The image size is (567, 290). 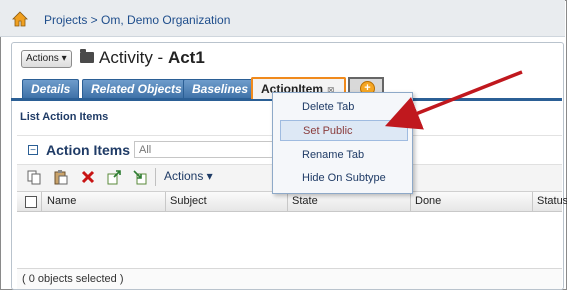 What do you see at coordinates (133, 57) in the screenshot?
I see `page-title-prefix: Activity -` at bounding box center [133, 57].